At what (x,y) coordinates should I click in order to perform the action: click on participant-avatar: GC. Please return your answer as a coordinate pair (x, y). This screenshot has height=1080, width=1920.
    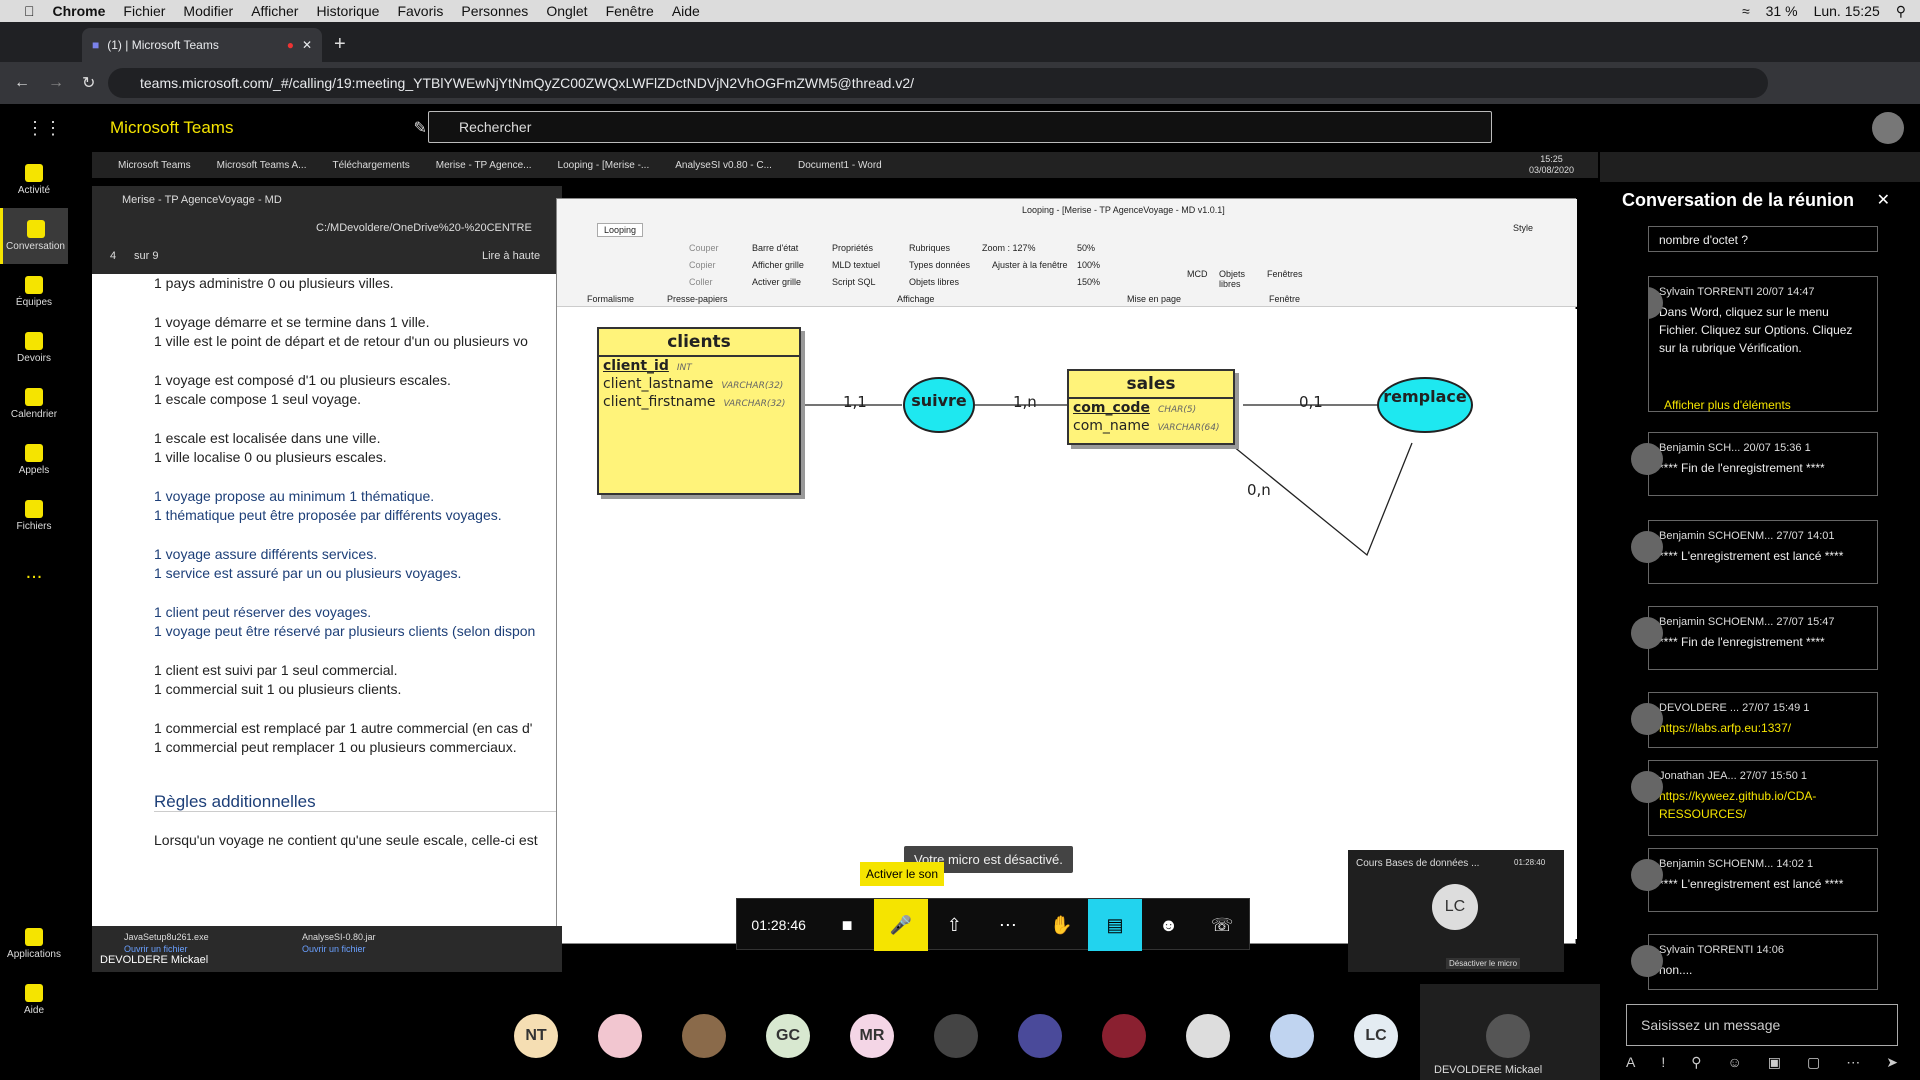
    Looking at the image, I should click on (788, 1036).